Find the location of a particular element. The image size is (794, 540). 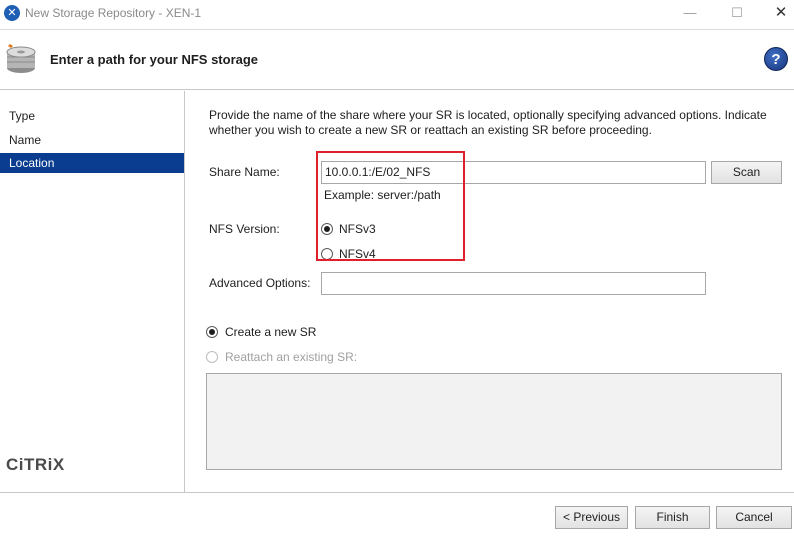

xencenter-app-icon: ✕ is located at coordinates (12, 13).